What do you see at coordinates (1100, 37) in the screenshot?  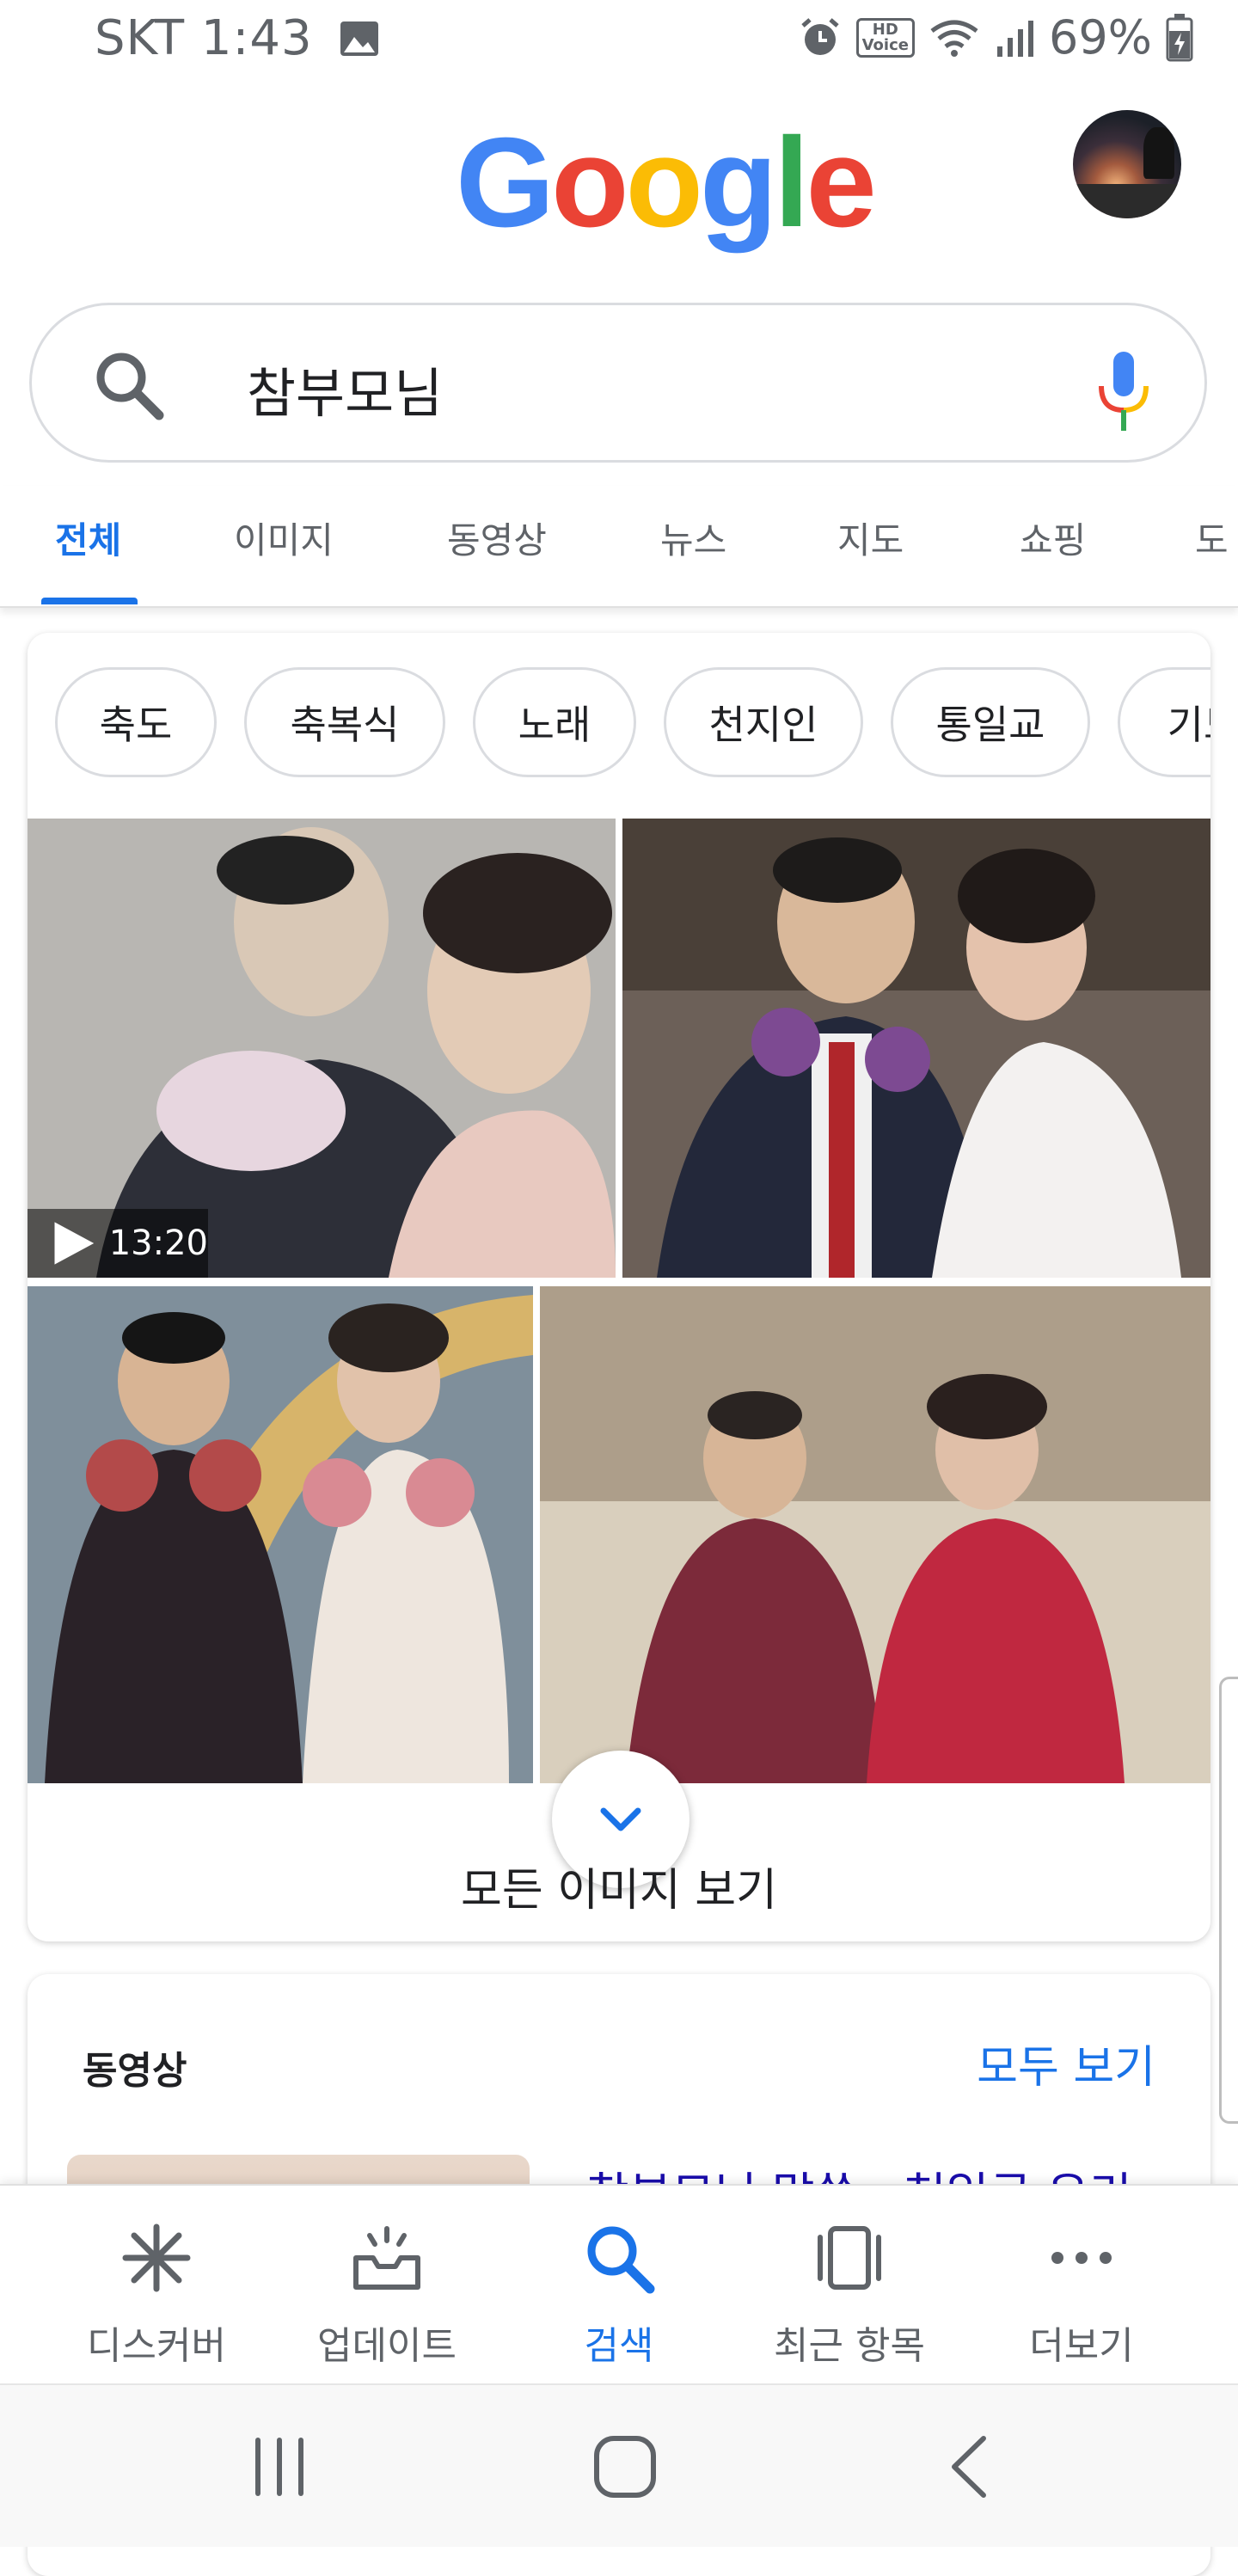 I see `battery-percent: 69%` at bounding box center [1100, 37].